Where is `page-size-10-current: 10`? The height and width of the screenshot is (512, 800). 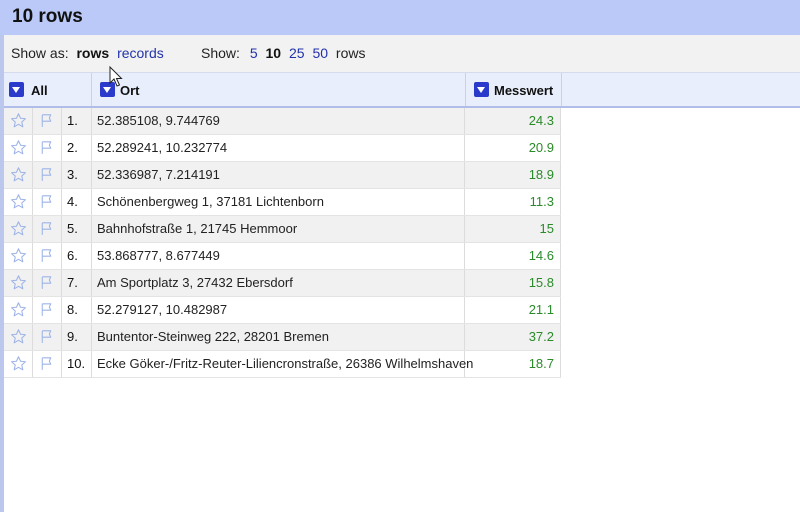 page-size-10-current: 10 is located at coordinates (274, 53).